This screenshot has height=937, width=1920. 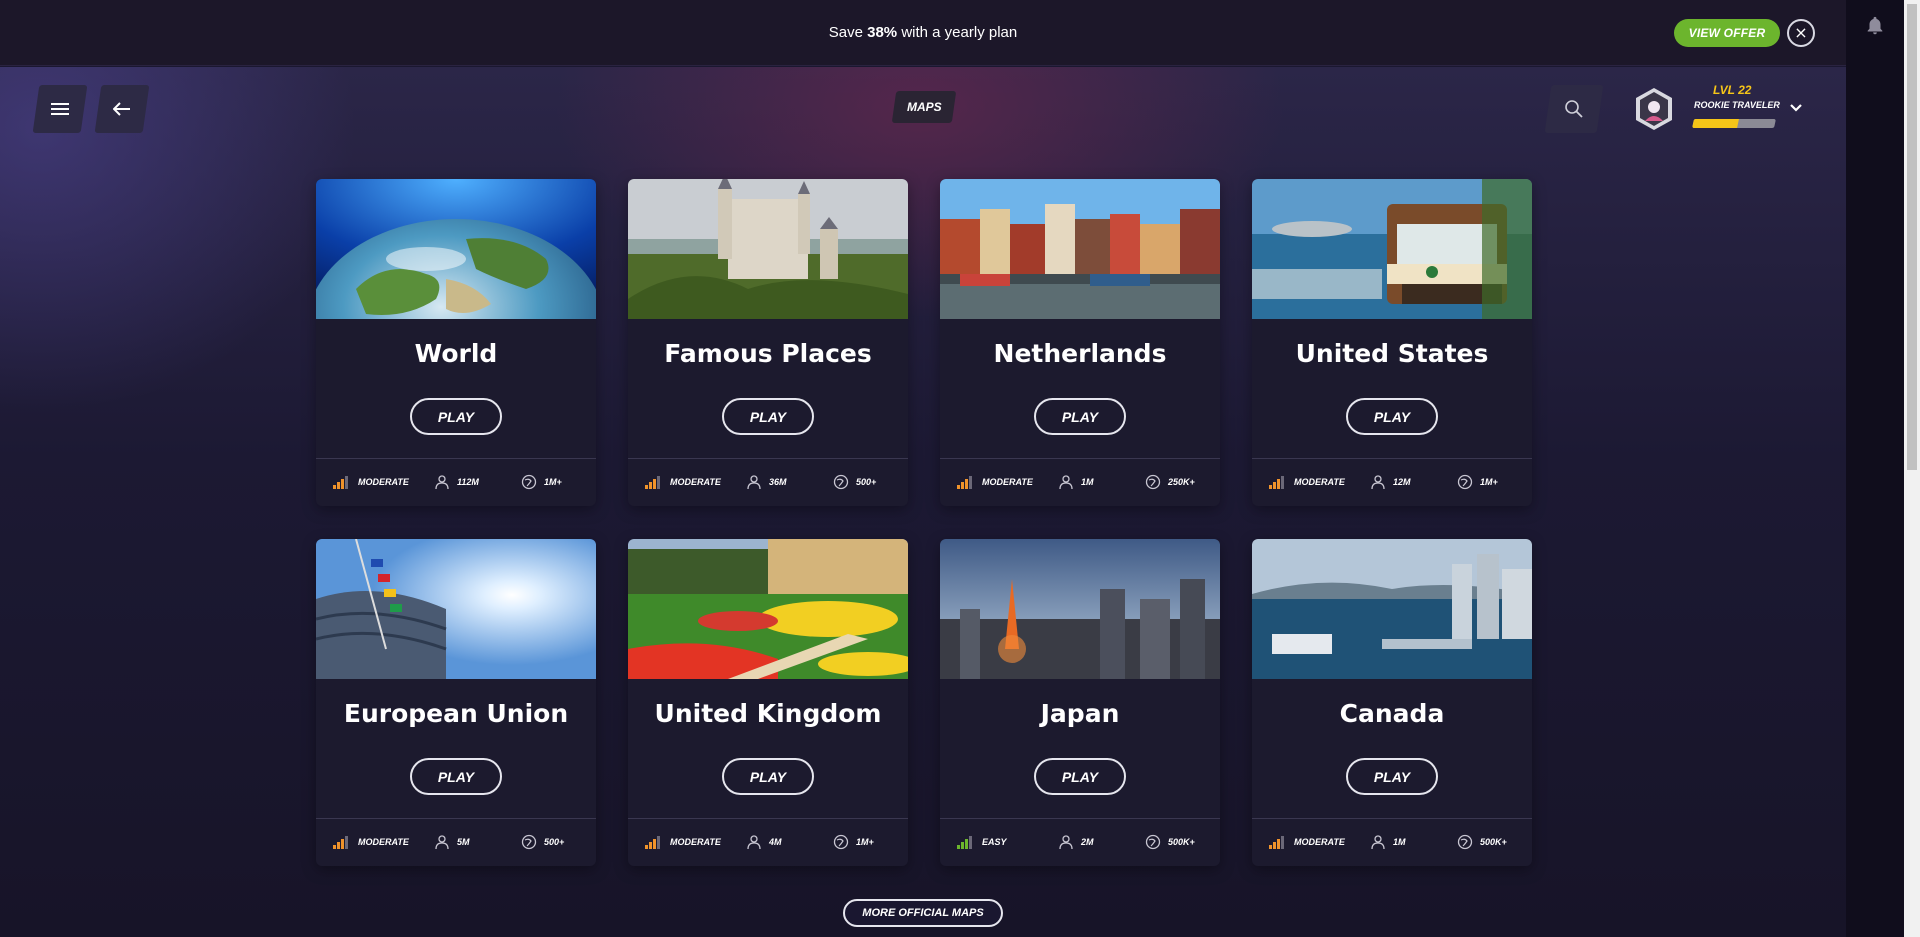 I want to click on map-card: Canada PLAY MODERATE 1M 500K+, so click(x=1392, y=702).